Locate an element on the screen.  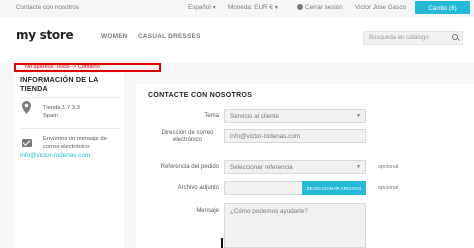
message-label: Mensaje is located at coordinates (207, 211).